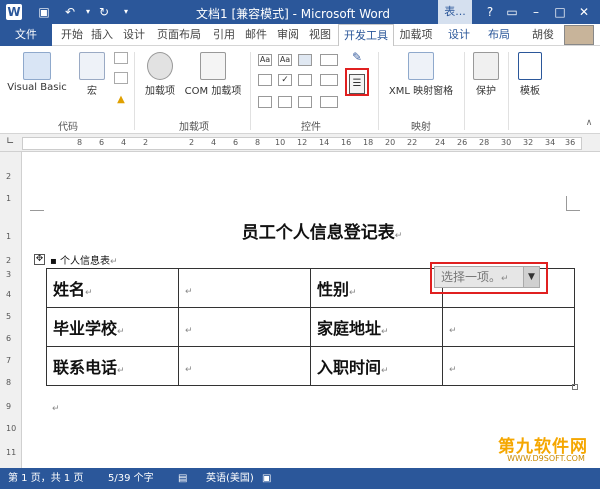  Describe the element at coordinates (566, 203) in the screenshot. I see `margin-corner-mark` at that location.